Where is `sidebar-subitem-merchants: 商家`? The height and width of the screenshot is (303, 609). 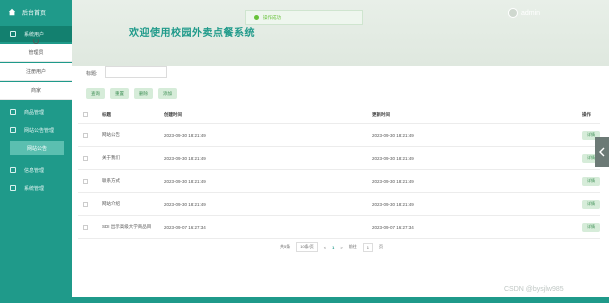
sidebar-subitem-merchants: 商家 is located at coordinates (36, 91).